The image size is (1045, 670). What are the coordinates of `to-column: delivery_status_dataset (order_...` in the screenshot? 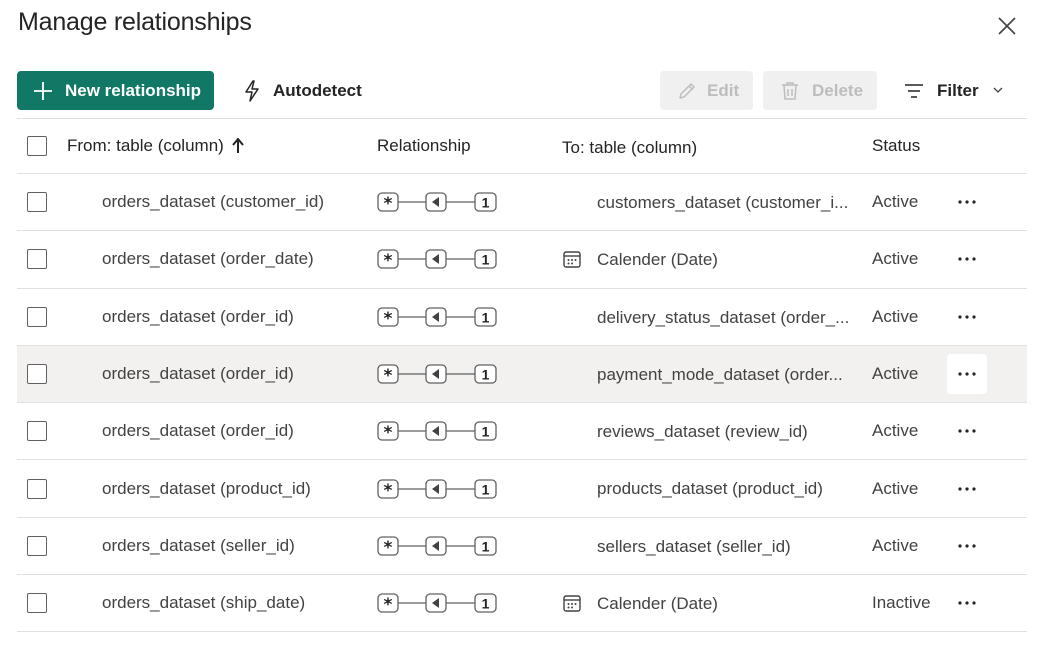 It's located at (723, 317).